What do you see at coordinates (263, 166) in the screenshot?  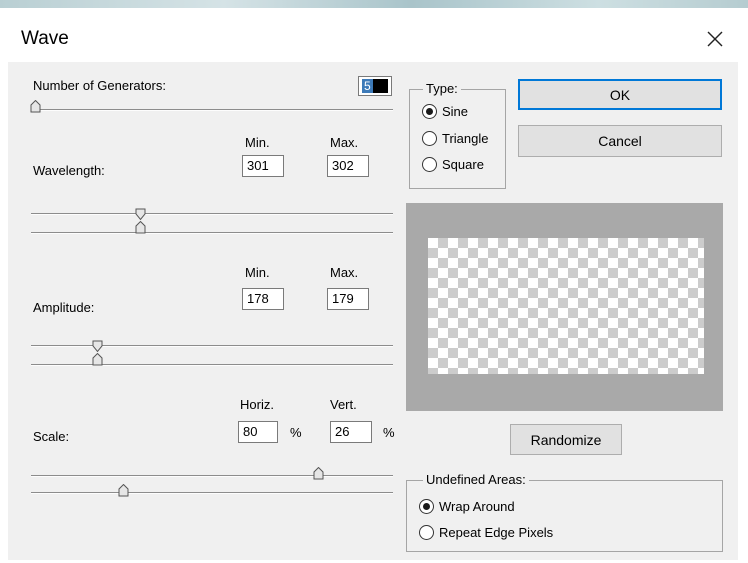 I see `wavelength-min-input: 301` at bounding box center [263, 166].